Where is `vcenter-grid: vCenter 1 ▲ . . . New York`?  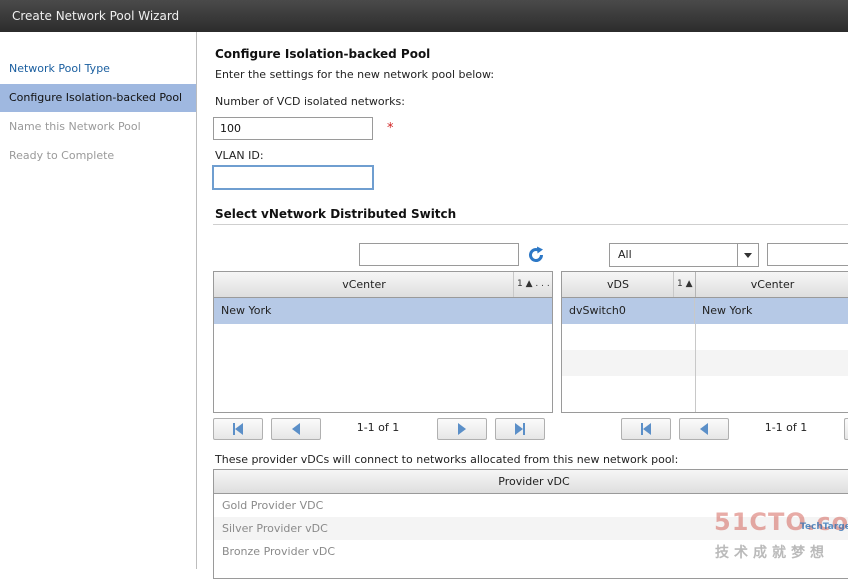
vcenter-grid: vCenter 1 ▲ . . . New York is located at coordinates (383, 342).